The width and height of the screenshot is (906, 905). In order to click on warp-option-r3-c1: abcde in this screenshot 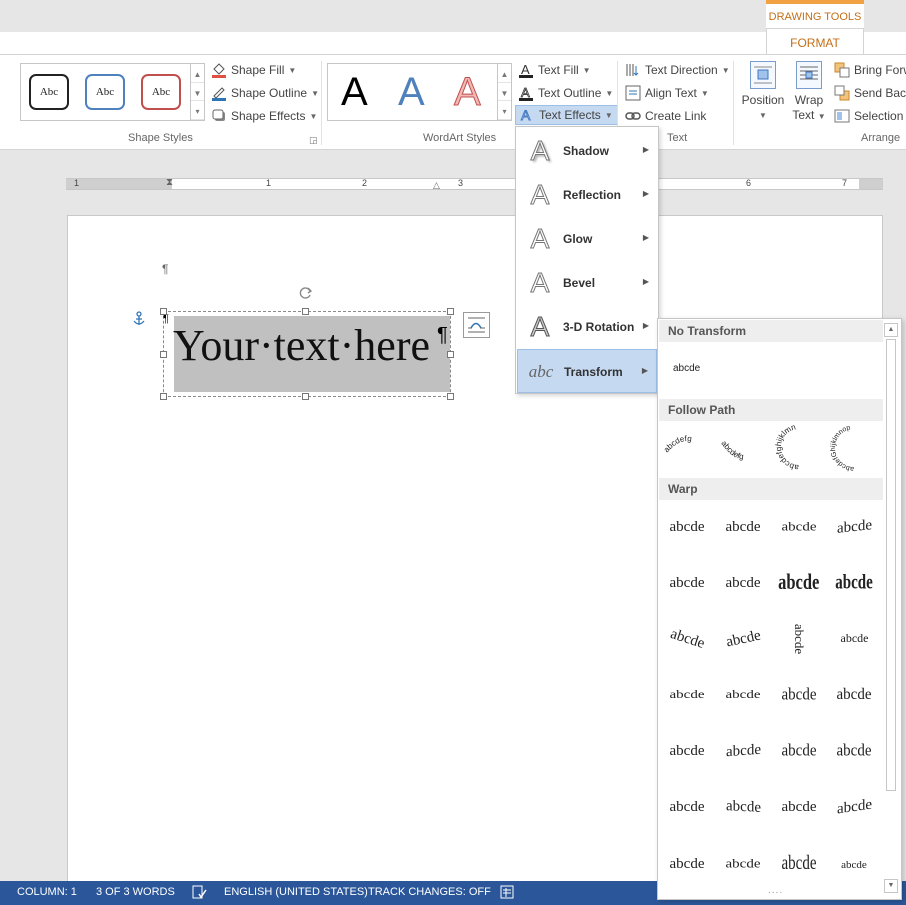, I will do `click(687, 639)`.